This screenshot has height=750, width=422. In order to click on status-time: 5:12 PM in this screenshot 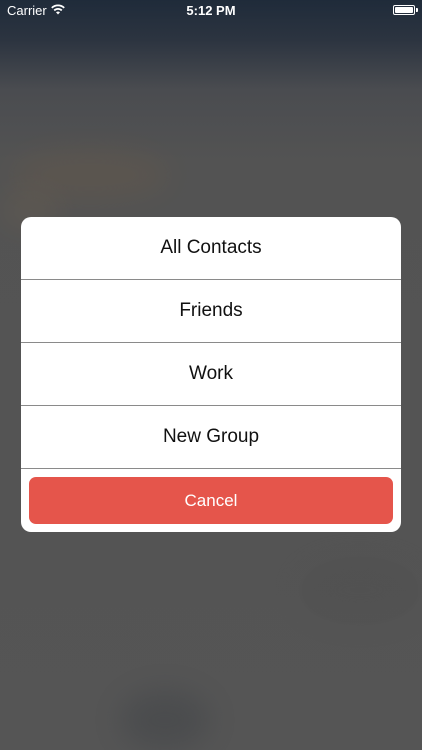, I will do `click(211, 10)`.